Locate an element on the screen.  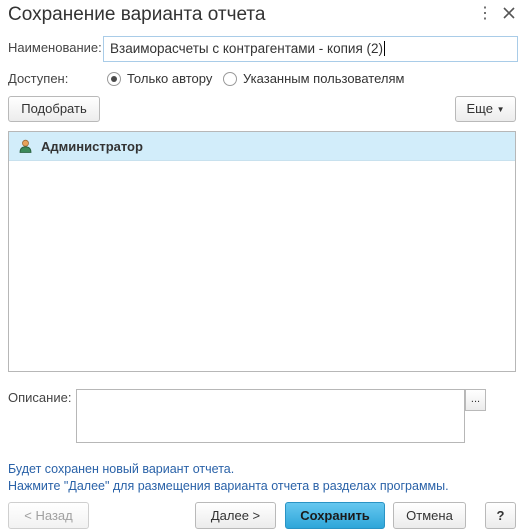
description-label: Описание: is located at coordinates (40, 397).